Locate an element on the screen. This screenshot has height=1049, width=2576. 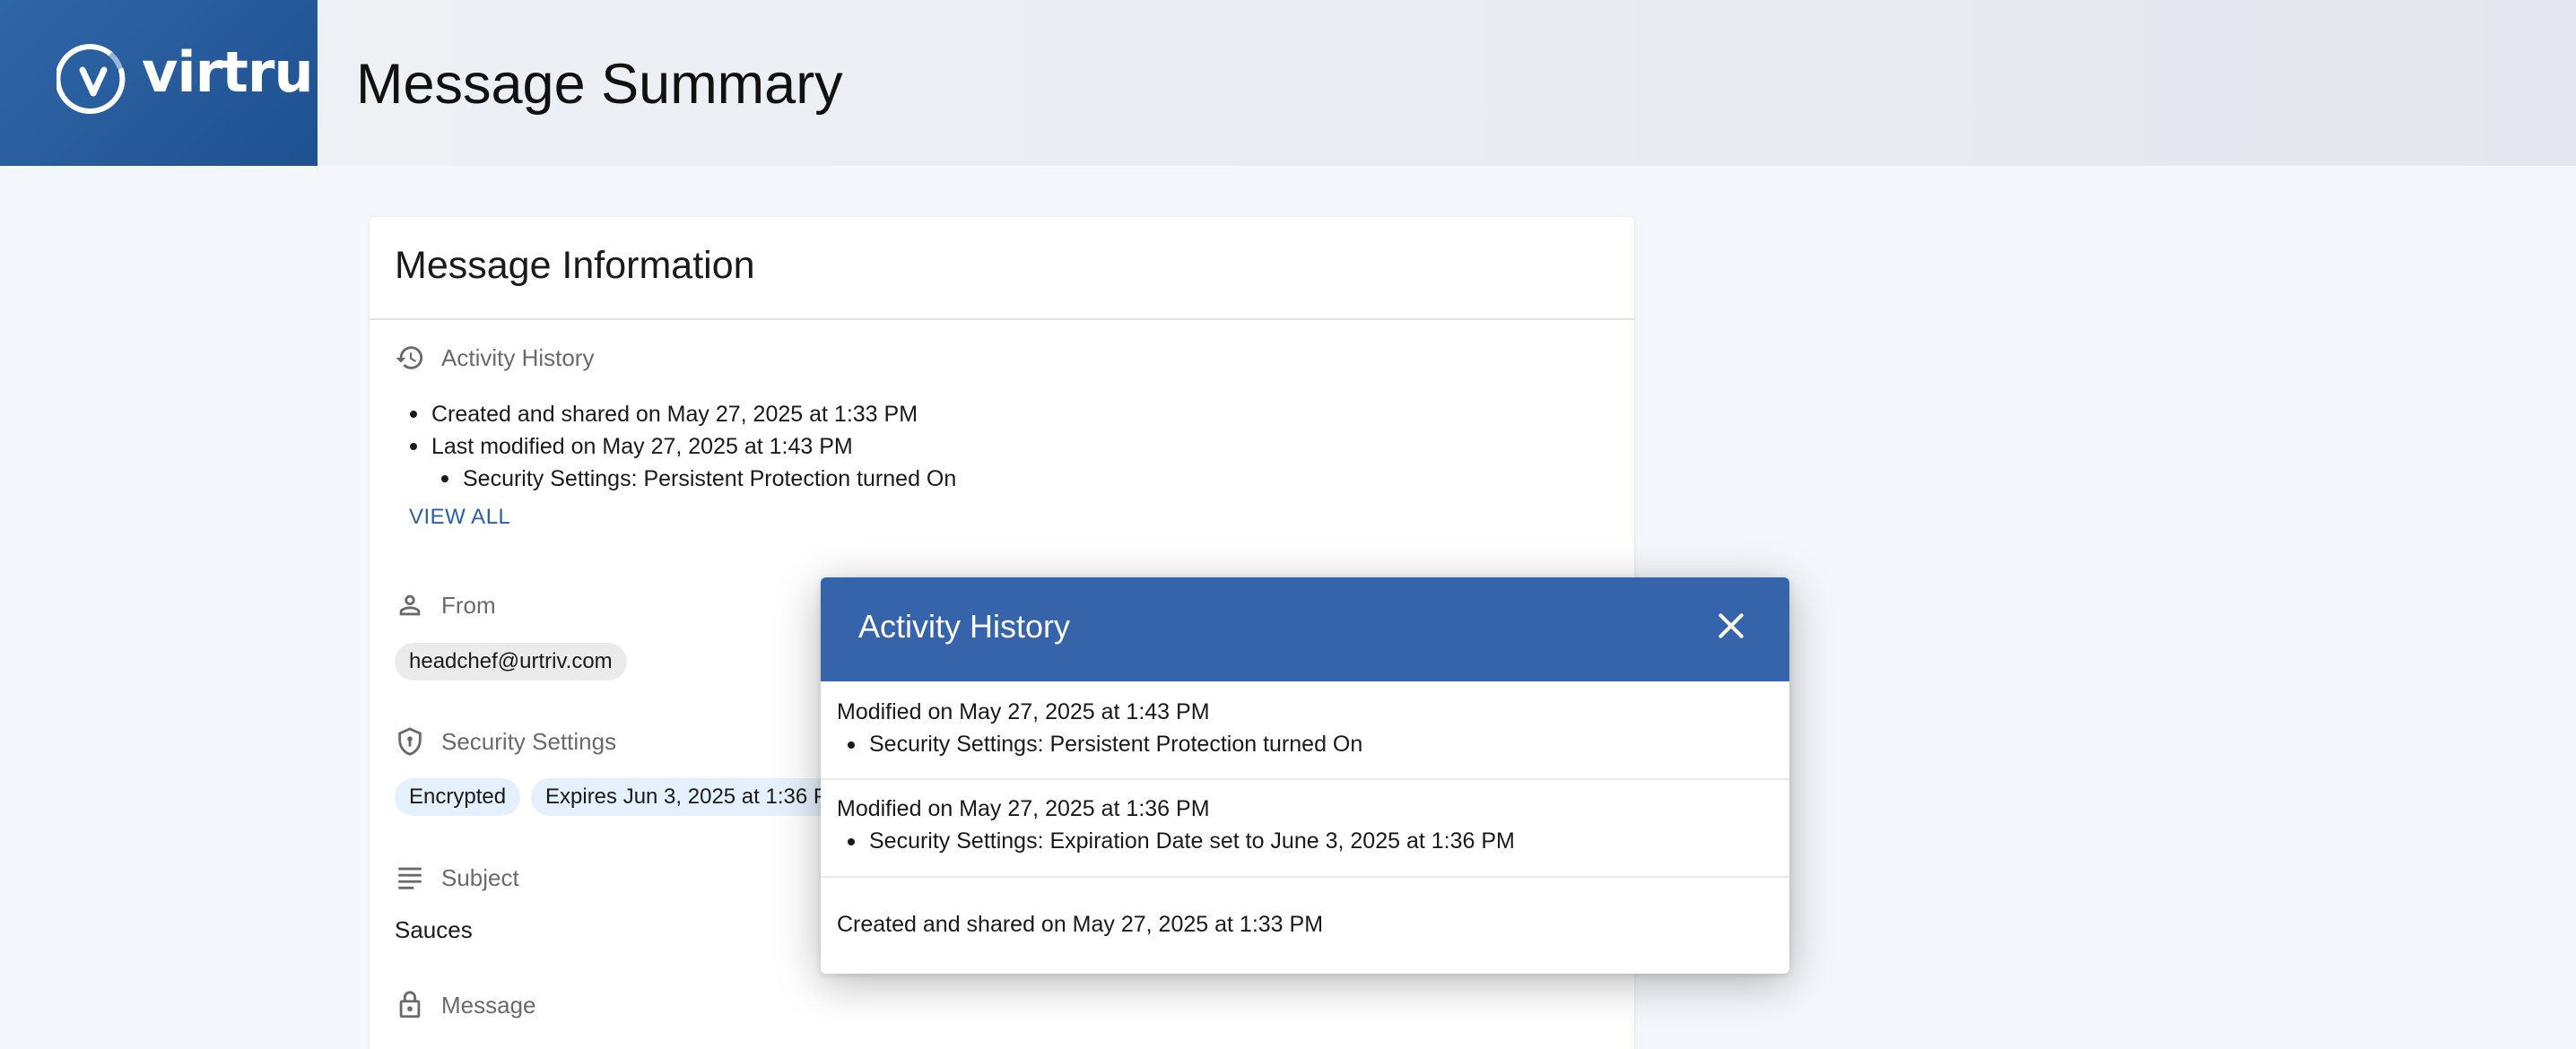
message-label: Message is located at coordinates (465, 1005).